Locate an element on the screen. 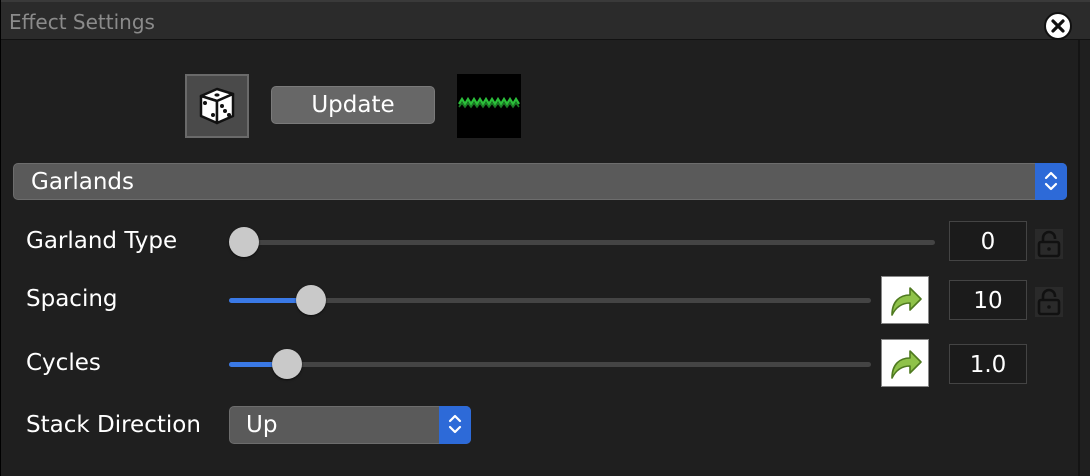 Image resolution: width=1090 pixels, height=476 pixels. spacing-reset-button is located at coordinates (905, 300).